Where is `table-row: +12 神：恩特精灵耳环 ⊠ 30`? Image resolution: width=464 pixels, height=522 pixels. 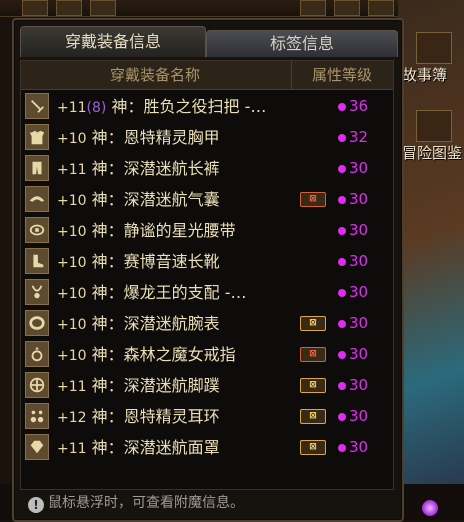
table-row: +12 神：恩特精灵耳环 ⊠ 30 is located at coordinates (207, 416).